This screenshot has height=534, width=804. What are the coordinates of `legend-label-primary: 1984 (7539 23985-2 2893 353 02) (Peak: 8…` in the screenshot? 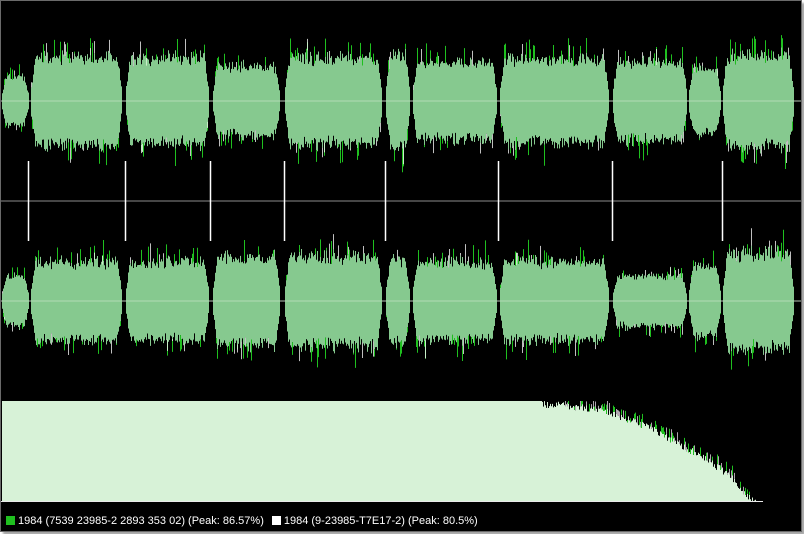 It's located at (141, 520).